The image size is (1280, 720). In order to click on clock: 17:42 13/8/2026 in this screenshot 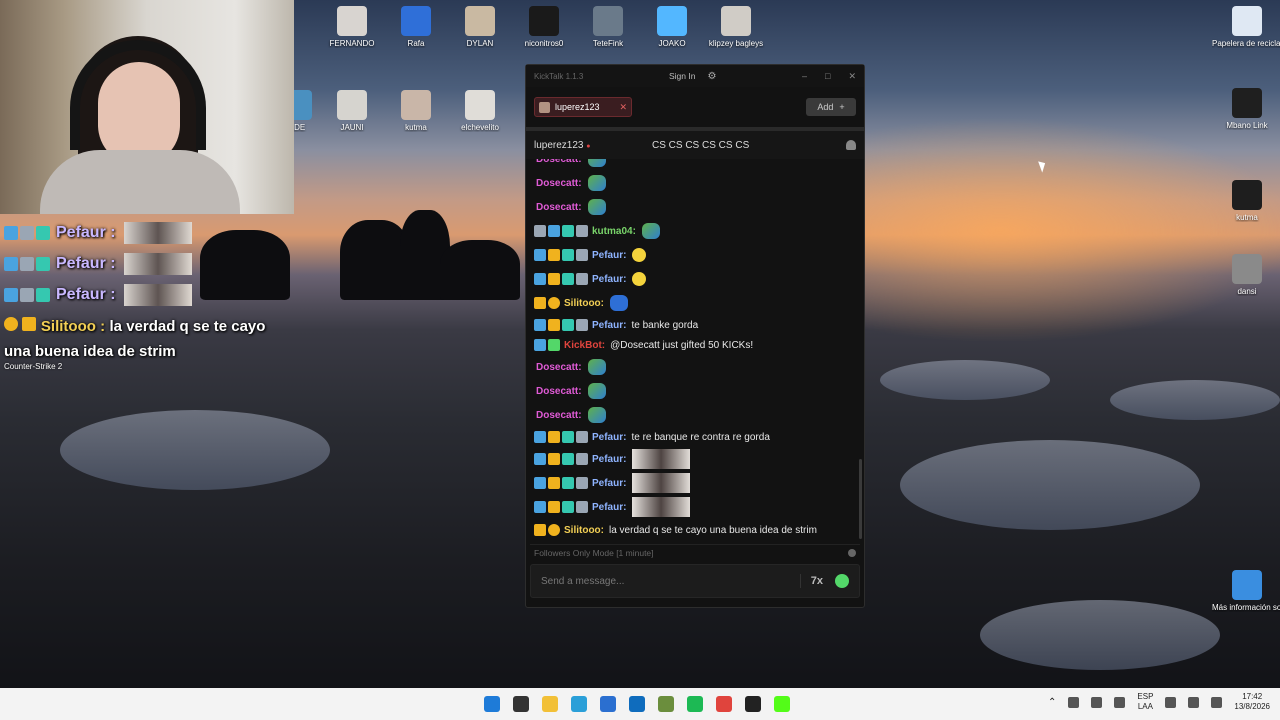, I will do `click(1252, 702)`.